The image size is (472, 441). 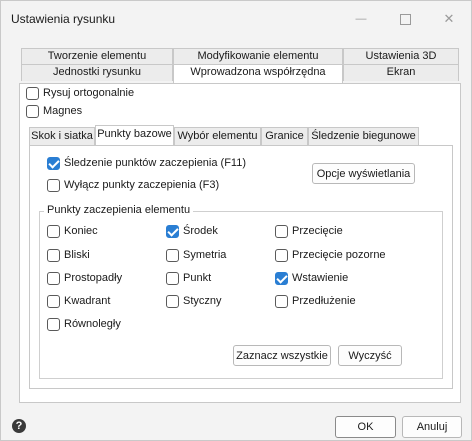 What do you see at coordinates (172, 278) in the screenshot?
I see `snap-point-checkbox` at bounding box center [172, 278].